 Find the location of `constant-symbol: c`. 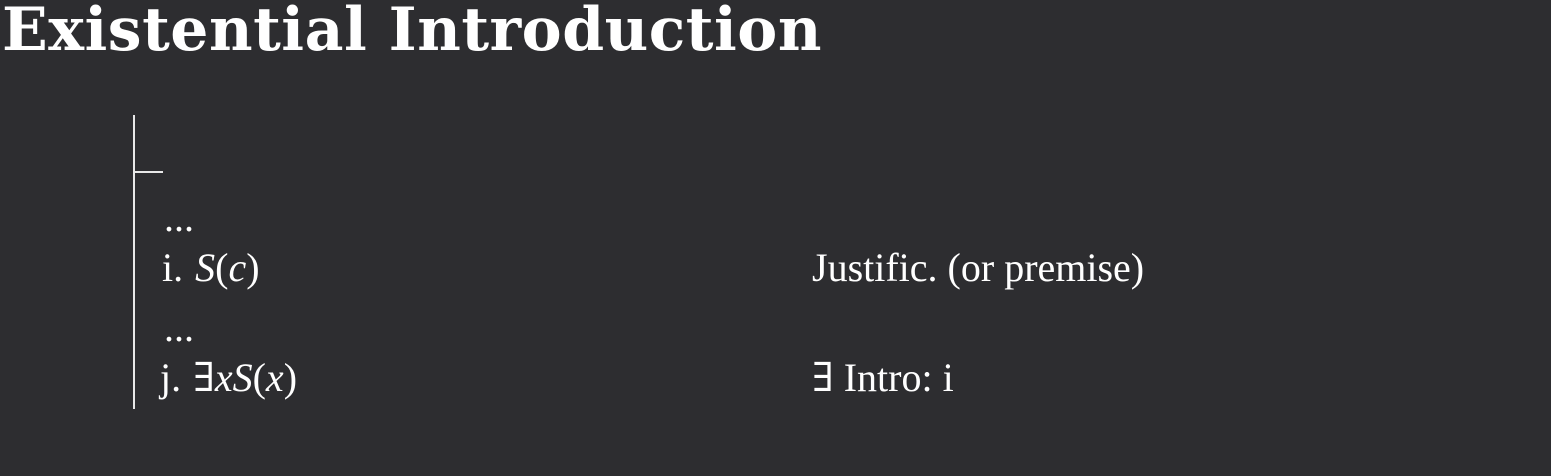

constant-symbol: c is located at coordinates (237, 267).